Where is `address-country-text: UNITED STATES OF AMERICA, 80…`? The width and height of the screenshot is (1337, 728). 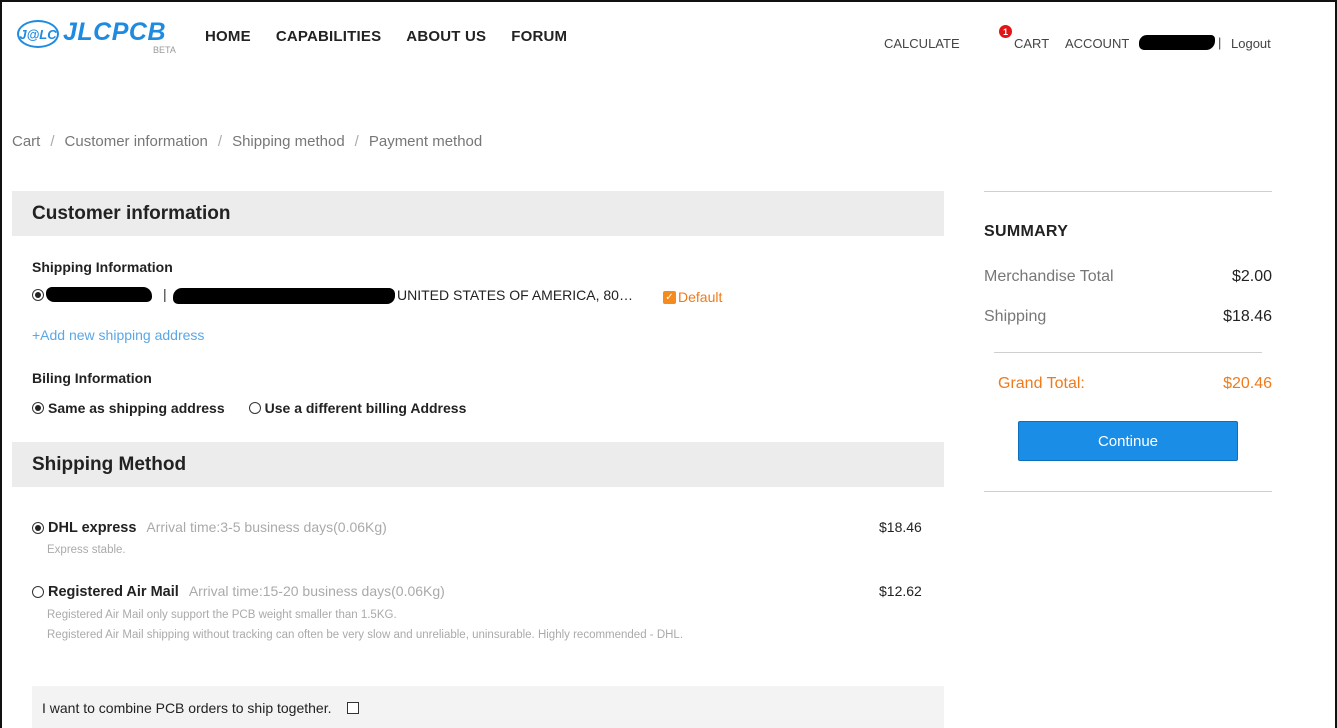 address-country-text: UNITED STATES OF AMERICA, 80… is located at coordinates (515, 295).